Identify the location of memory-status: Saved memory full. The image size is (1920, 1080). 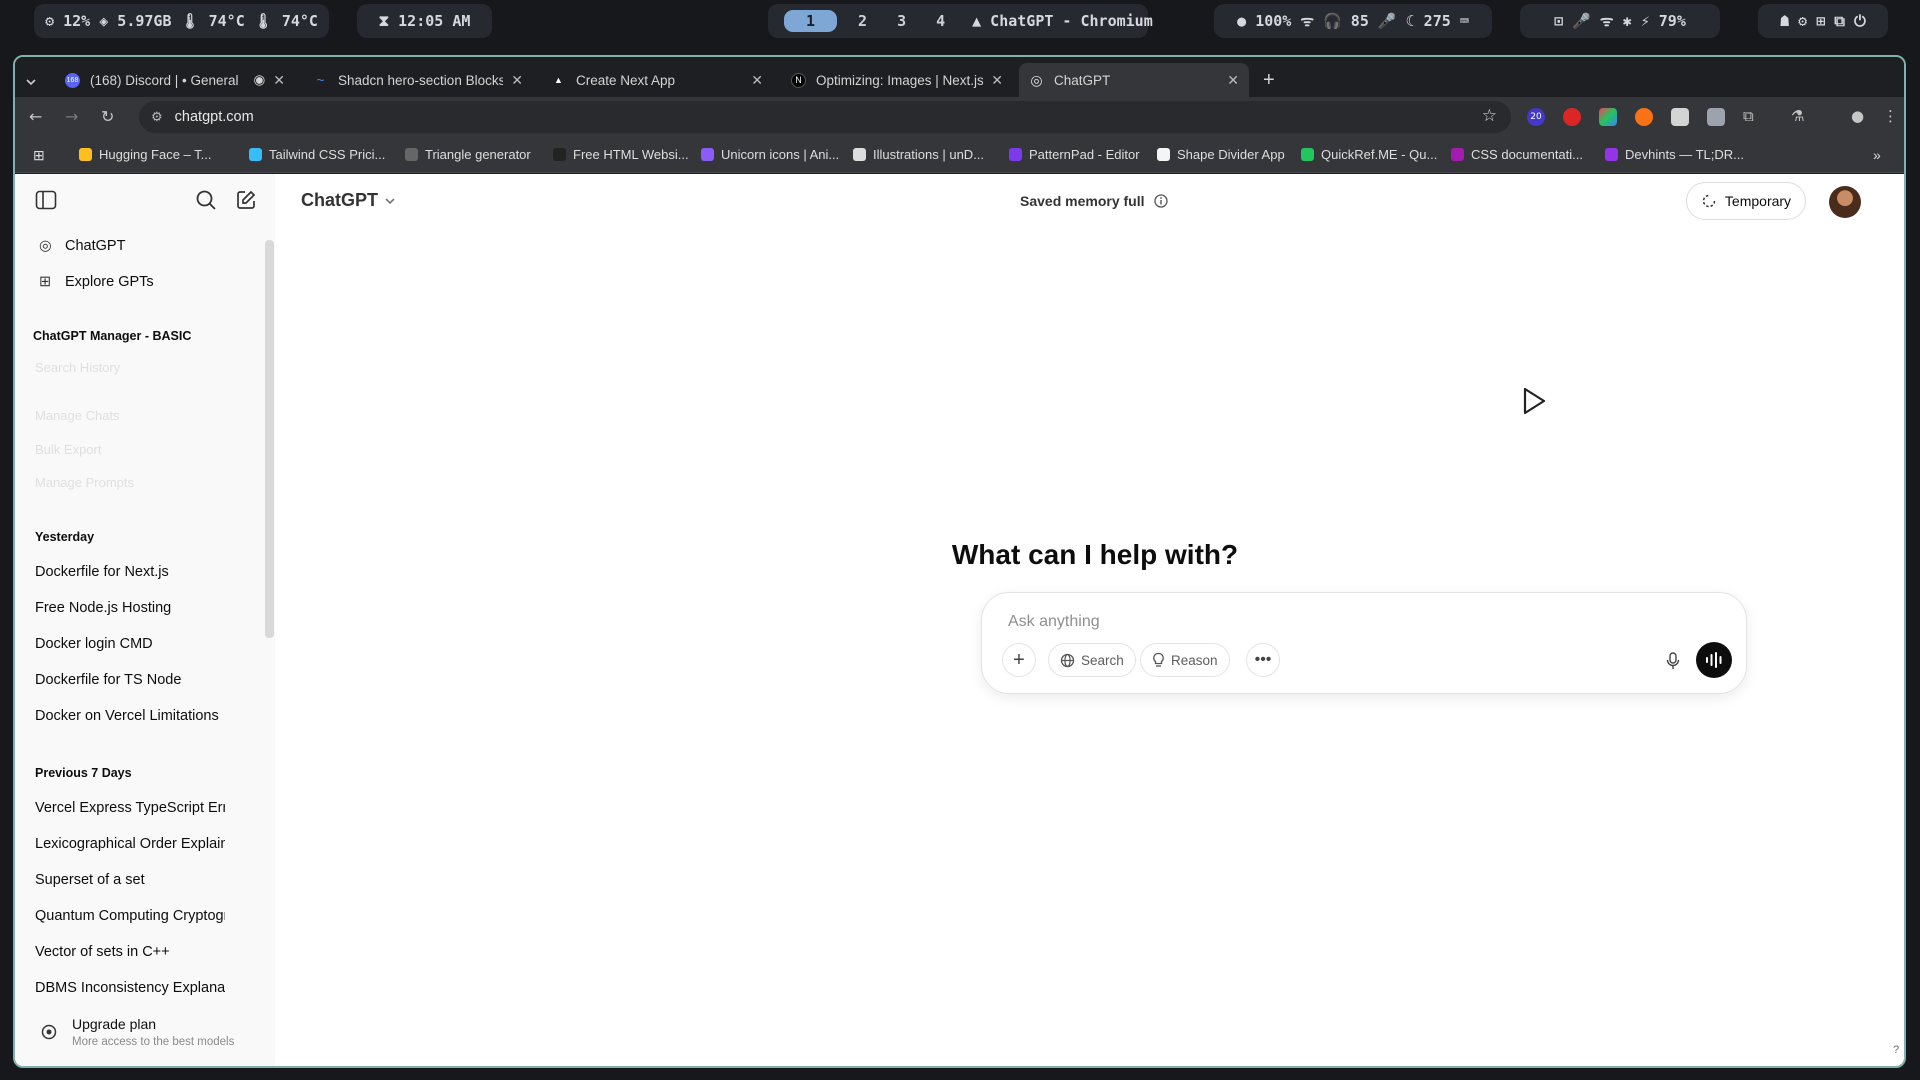
(1094, 201).